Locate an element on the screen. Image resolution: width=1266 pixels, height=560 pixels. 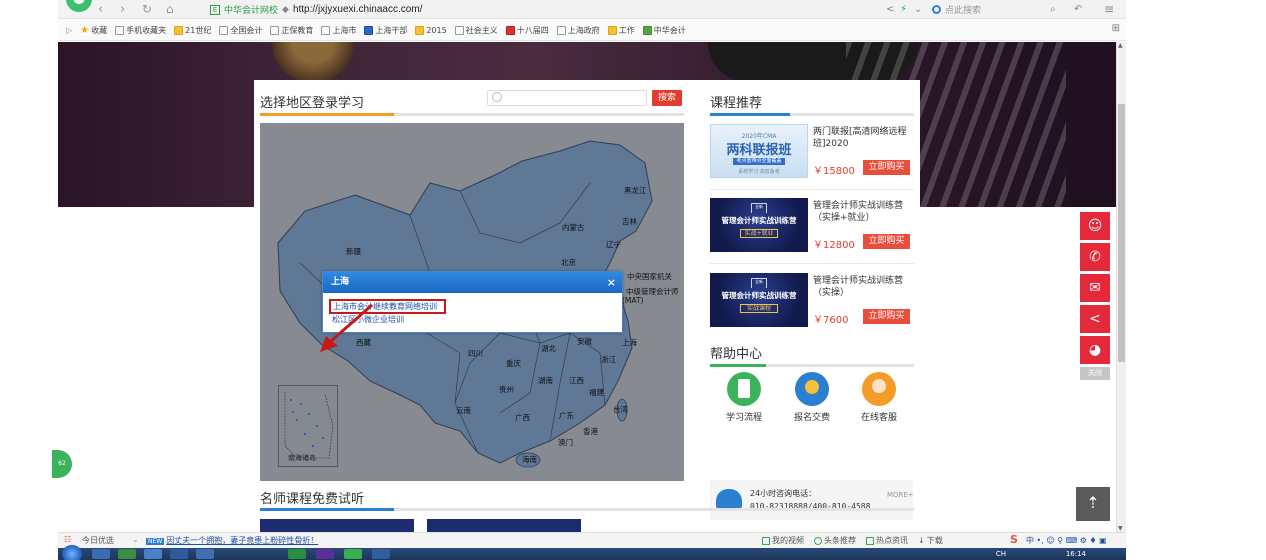
phone-icon: ✆ is located at coordinates (1095, 257).